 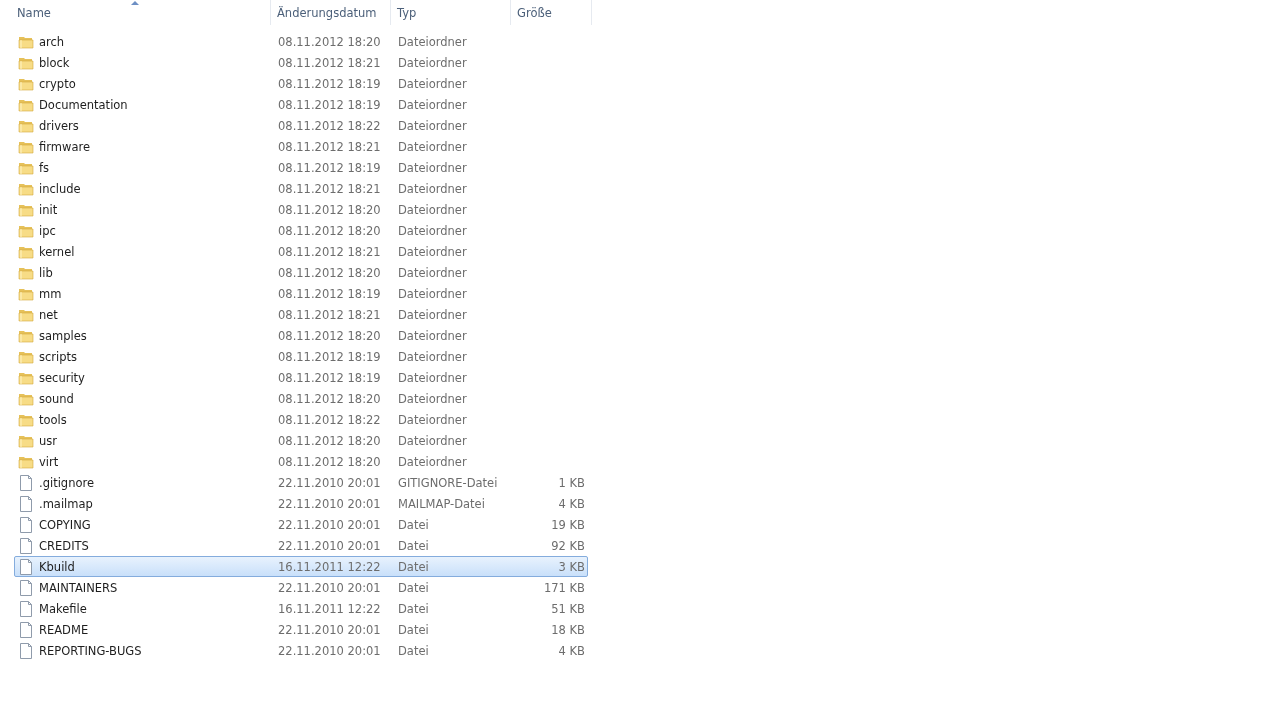 What do you see at coordinates (301, 629) in the screenshot?
I see `file-row: README 22.11.2010 20:01 Datei 18 KB` at bounding box center [301, 629].